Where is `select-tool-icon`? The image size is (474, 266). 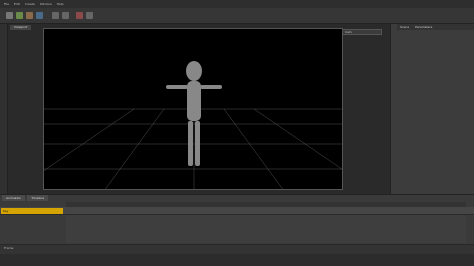 select-tool-icon is located at coordinates (9, 15).